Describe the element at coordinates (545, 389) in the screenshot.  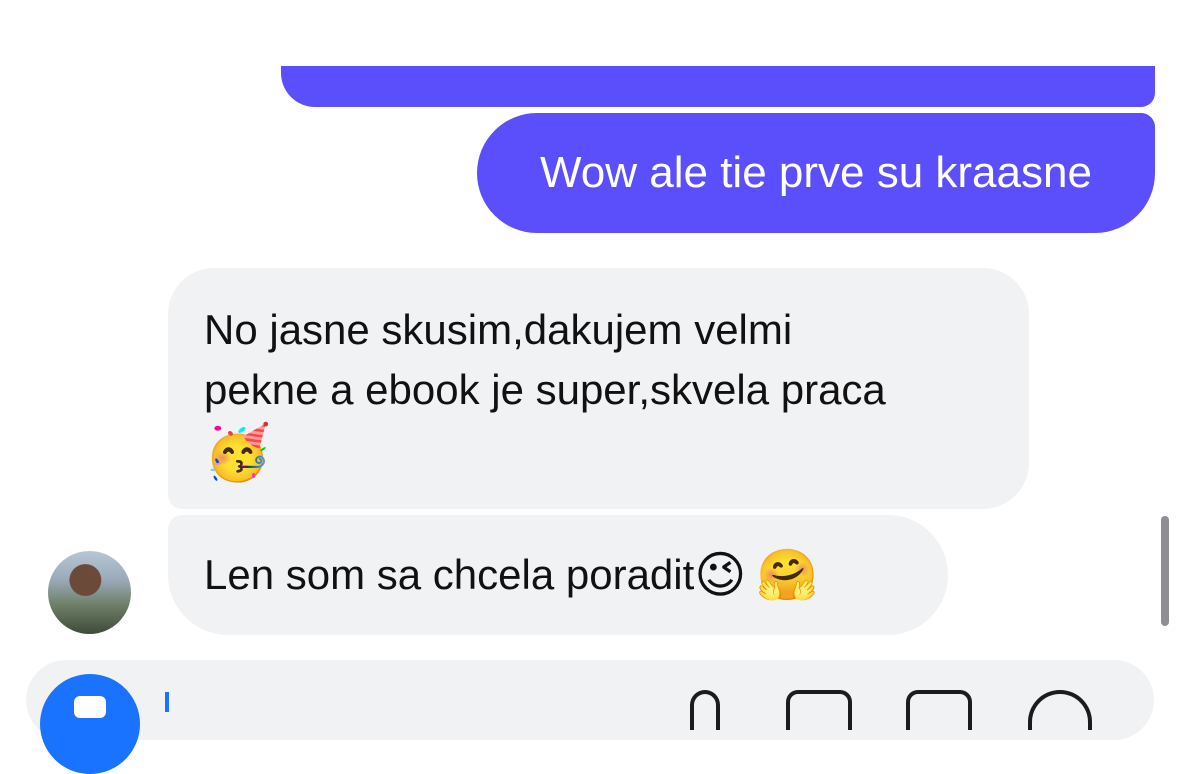
I see `message-text: pekne a ebook je super,skvela praca` at that location.